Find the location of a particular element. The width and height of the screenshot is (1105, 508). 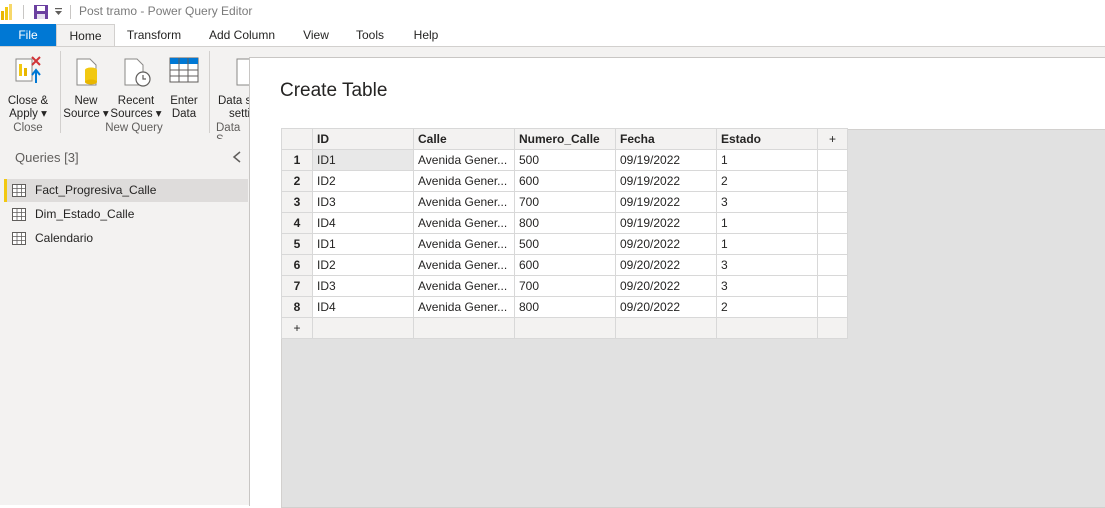

power-bi-logo-icon is located at coordinates (6, 12).